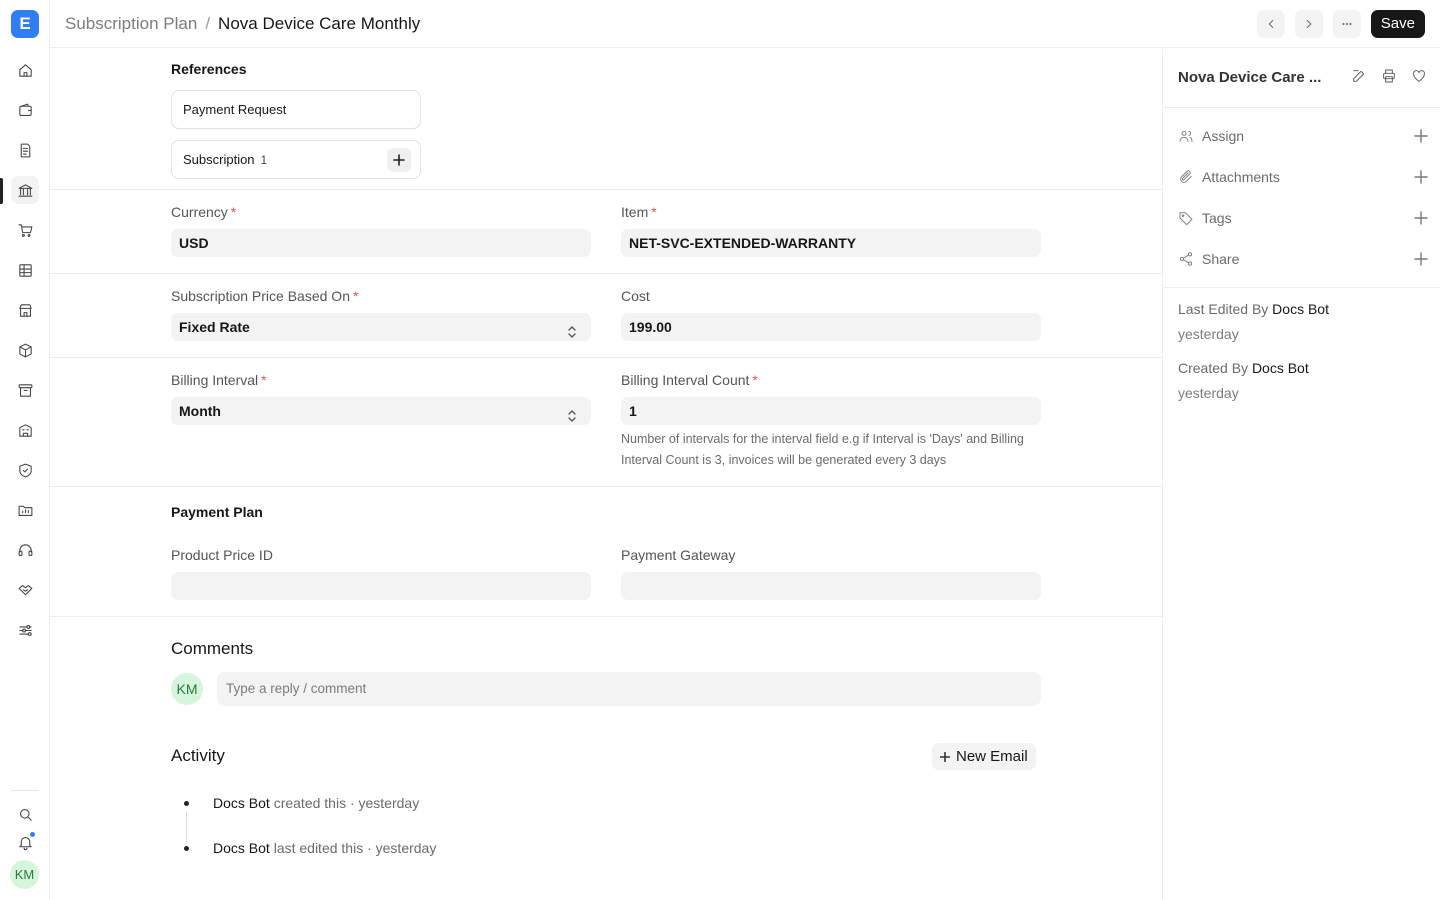 The width and height of the screenshot is (1440, 900). Describe the element at coordinates (32, 834) in the screenshot. I see `notification-dot` at that location.